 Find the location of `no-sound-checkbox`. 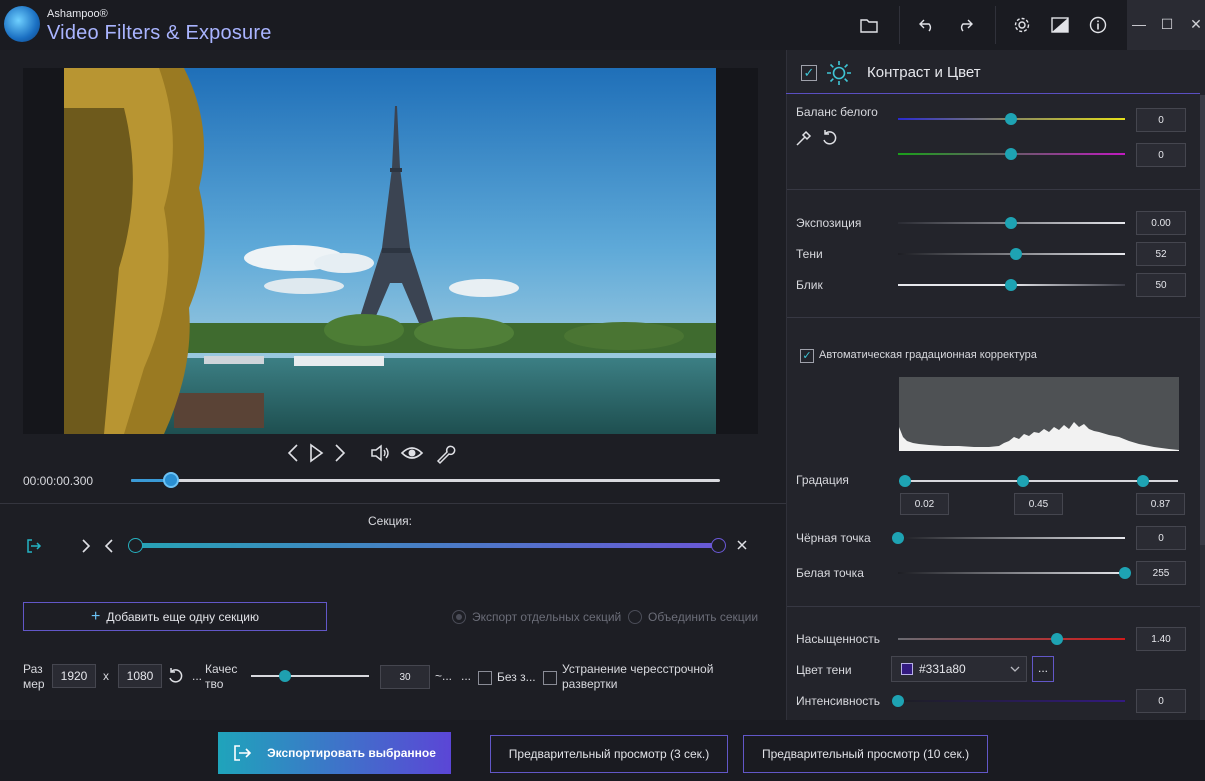

no-sound-checkbox is located at coordinates (485, 678).